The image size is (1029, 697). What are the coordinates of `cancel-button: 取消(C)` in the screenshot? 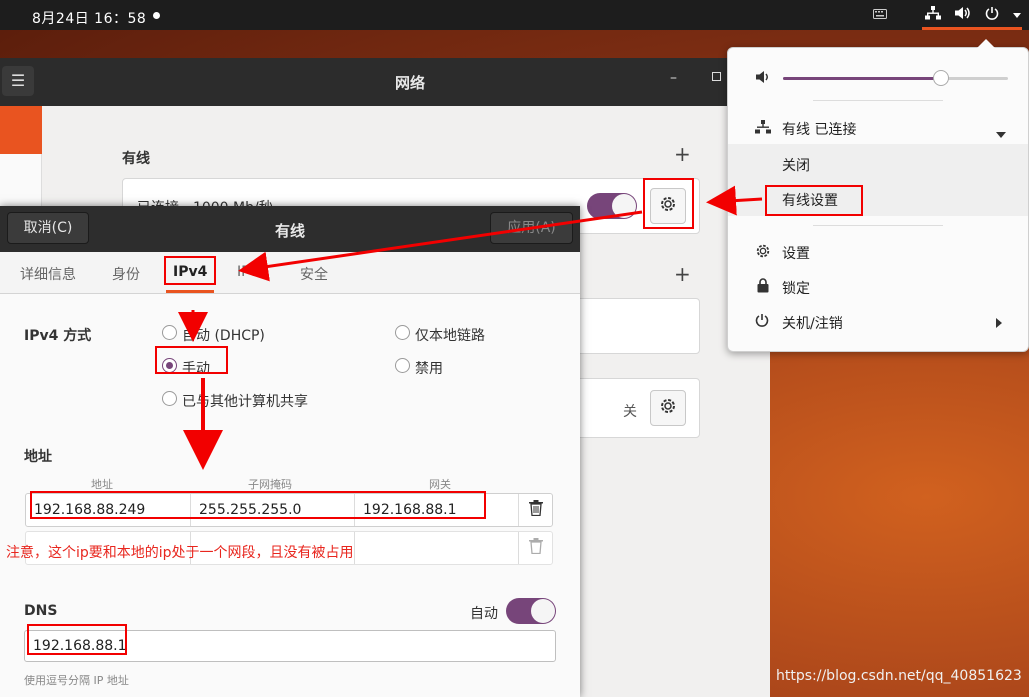 It's located at (48, 228).